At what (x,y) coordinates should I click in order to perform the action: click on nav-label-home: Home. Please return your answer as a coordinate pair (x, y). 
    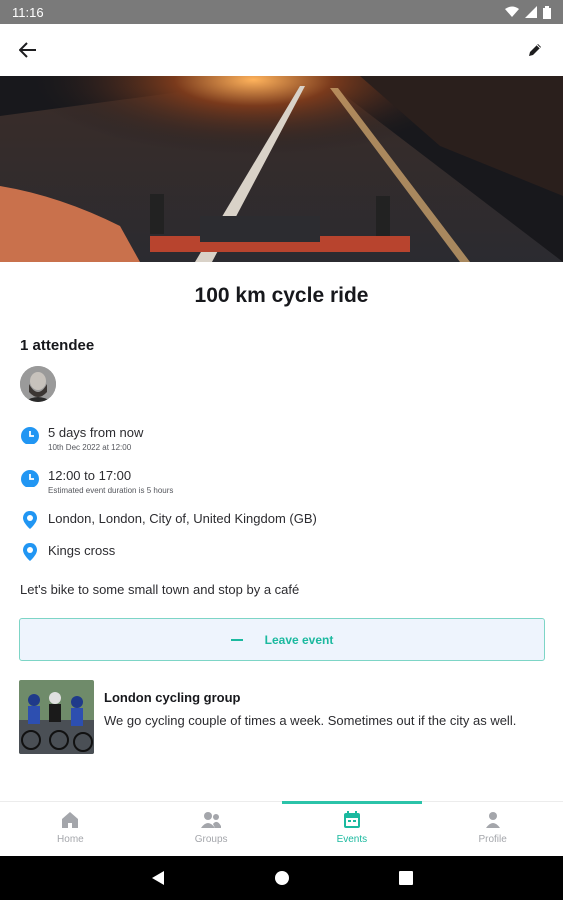
    Looking at the image, I should click on (70, 839).